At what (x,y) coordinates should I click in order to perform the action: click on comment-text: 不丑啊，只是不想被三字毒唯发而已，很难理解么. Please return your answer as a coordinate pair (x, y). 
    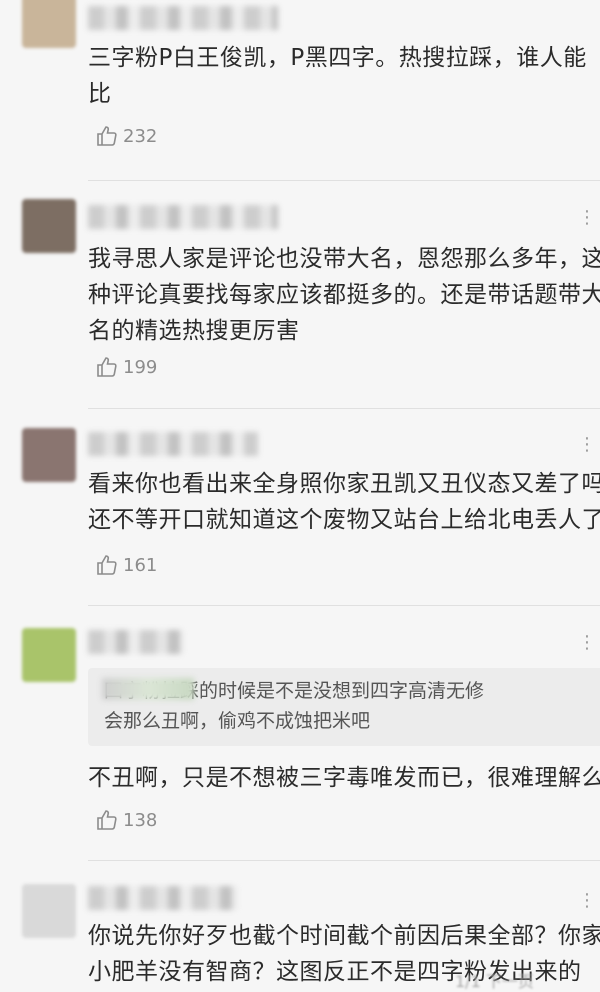
    Looking at the image, I should click on (344, 778).